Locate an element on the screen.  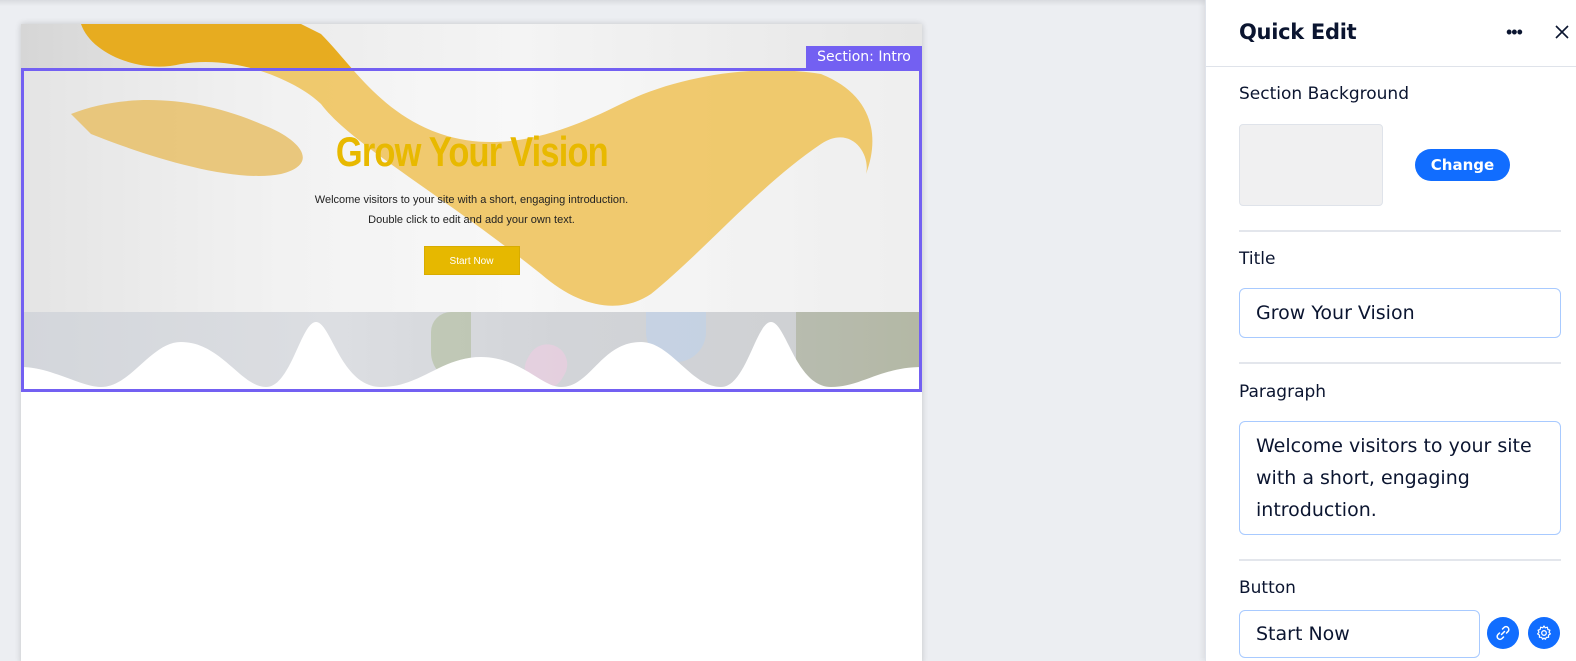
toolbar-shadow is located at coordinates (602, 3).